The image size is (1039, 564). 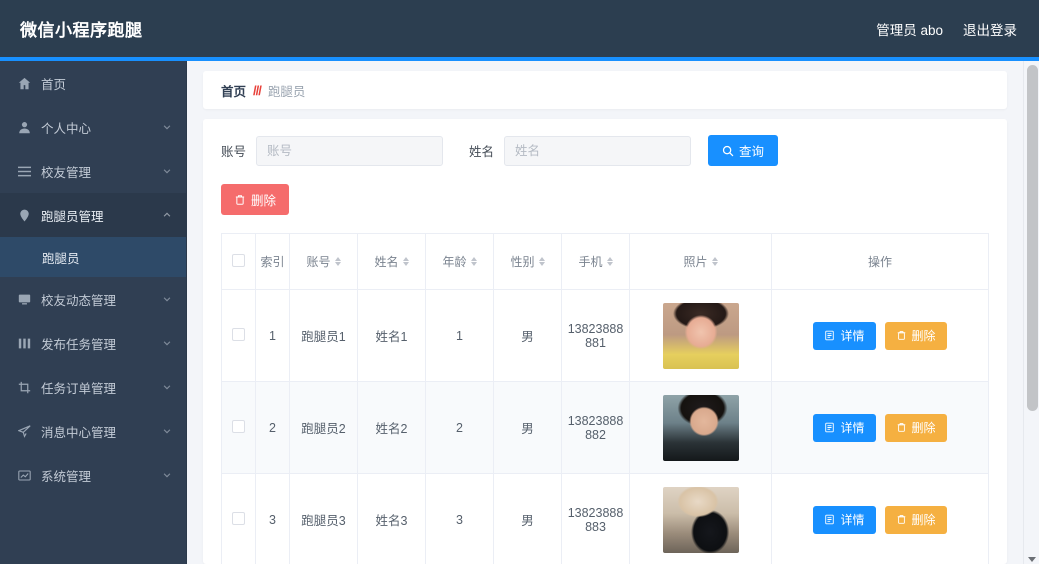 What do you see at coordinates (287, 90) in the screenshot?
I see `breadcrumb-current: 跑腿员` at bounding box center [287, 90].